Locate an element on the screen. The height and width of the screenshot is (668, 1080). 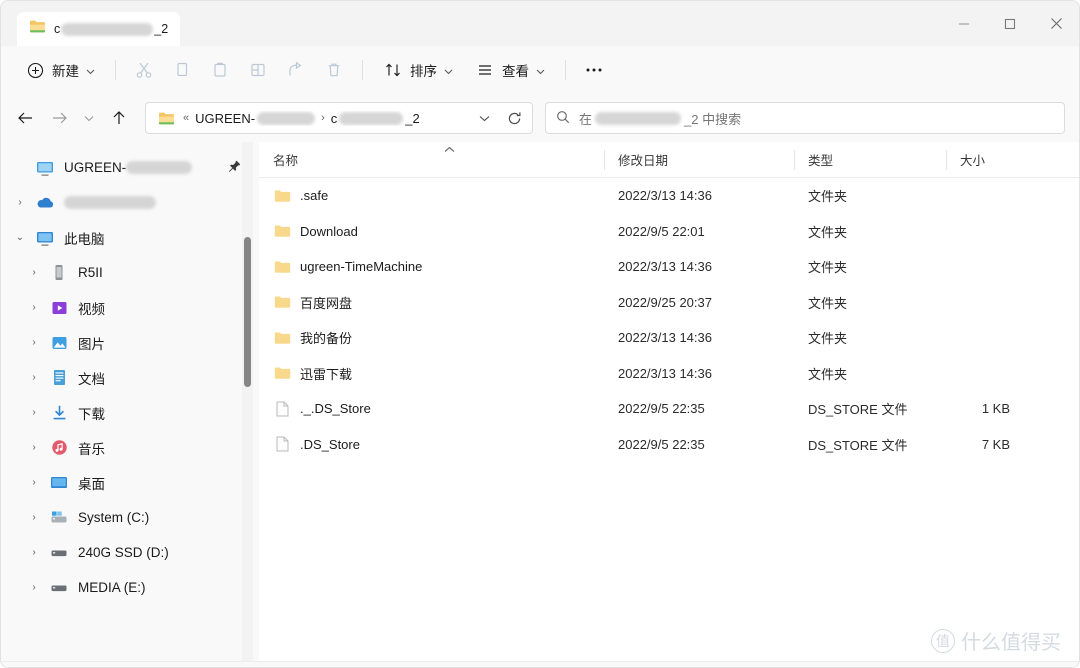
back-button is located at coordinates (25, 118).